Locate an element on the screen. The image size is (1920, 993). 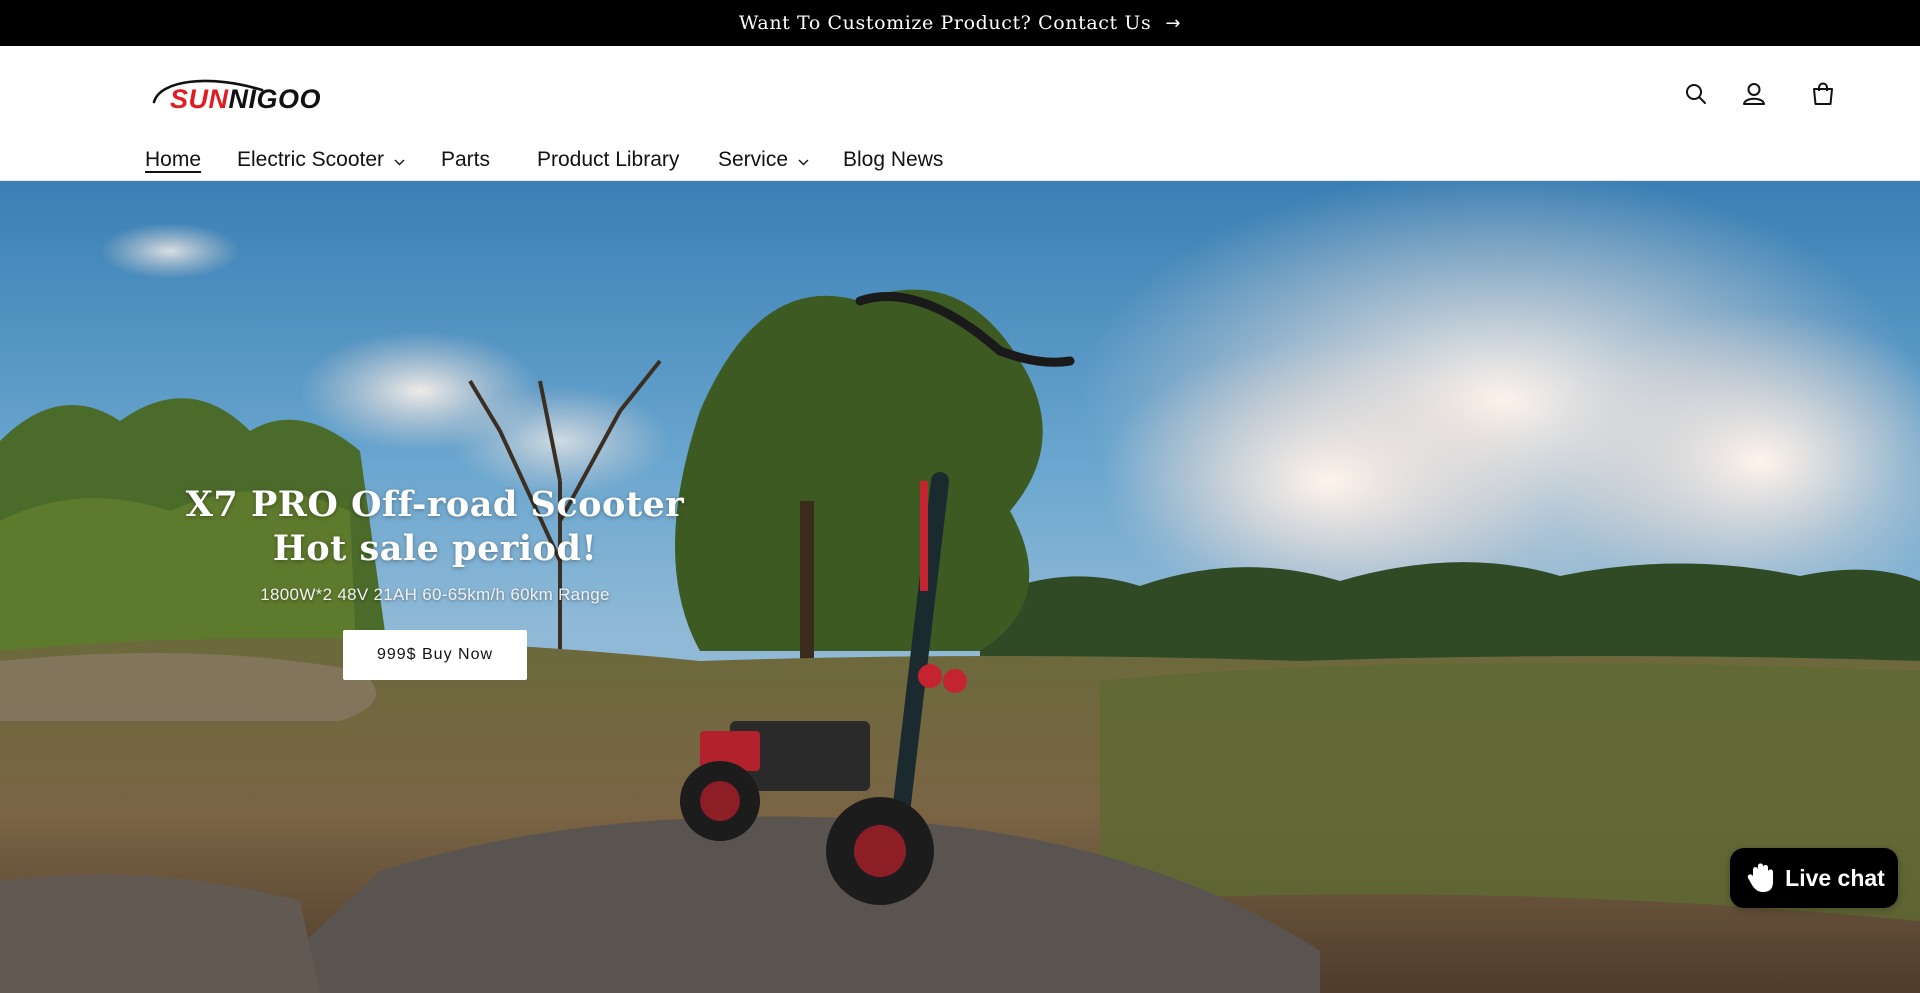
logo-wordmark: SUNNIGOO is located at coordinates (245, 99).